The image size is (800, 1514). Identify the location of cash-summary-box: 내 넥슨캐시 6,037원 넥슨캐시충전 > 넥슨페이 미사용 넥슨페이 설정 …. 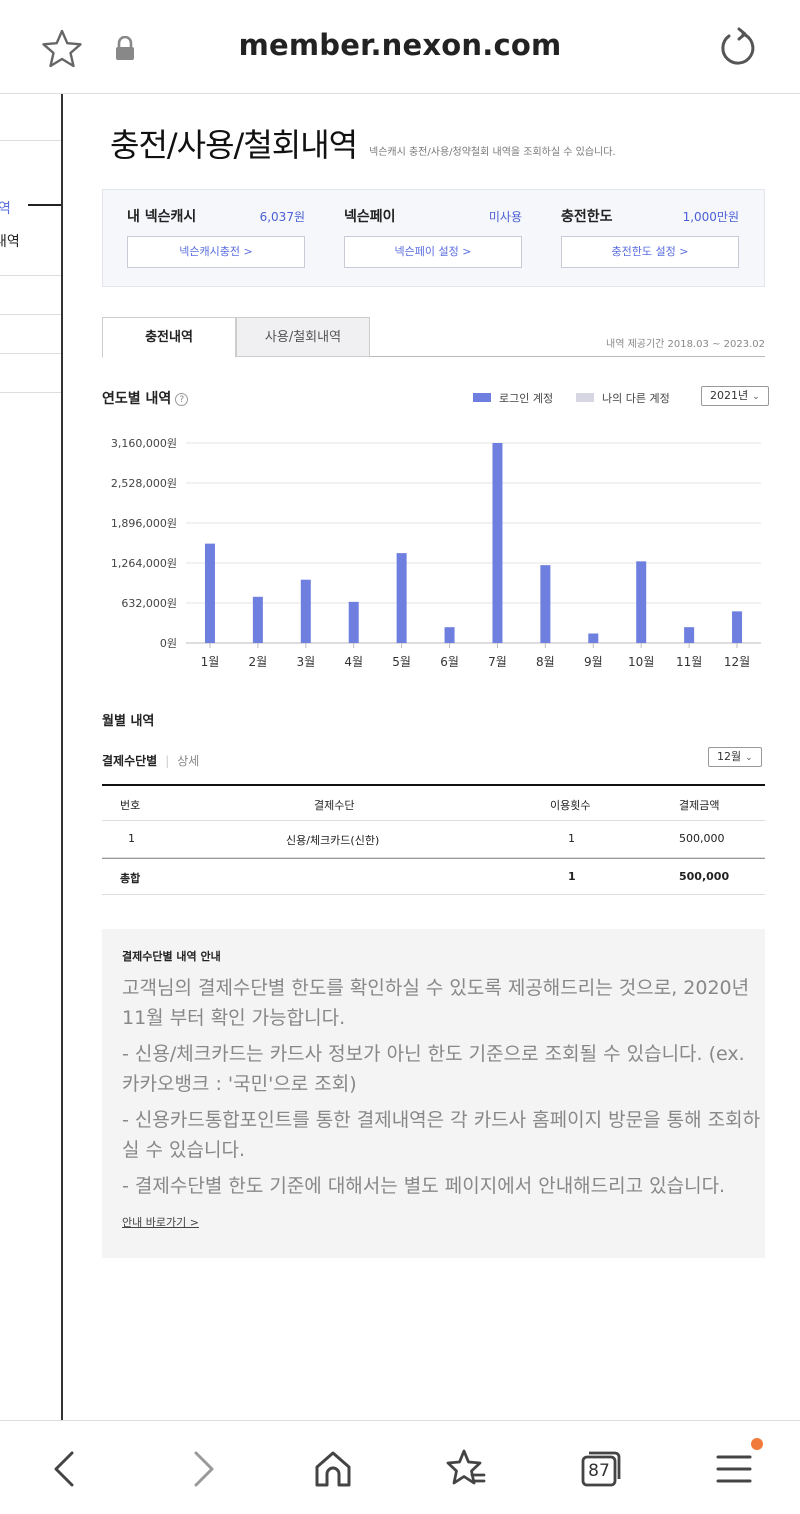
(433, 238).